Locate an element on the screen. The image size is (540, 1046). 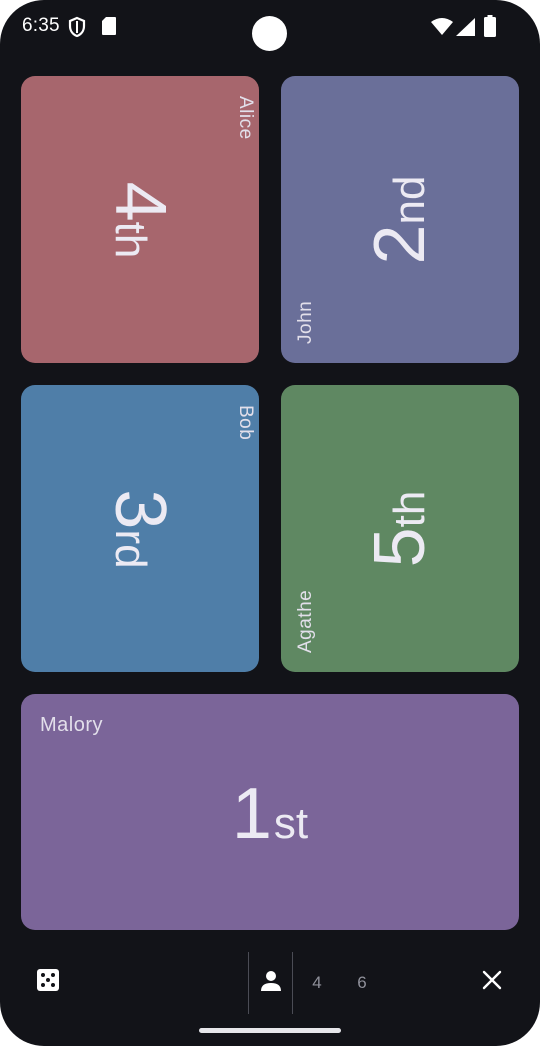
status-time: 6:35 is located at coordinates (41, 25).